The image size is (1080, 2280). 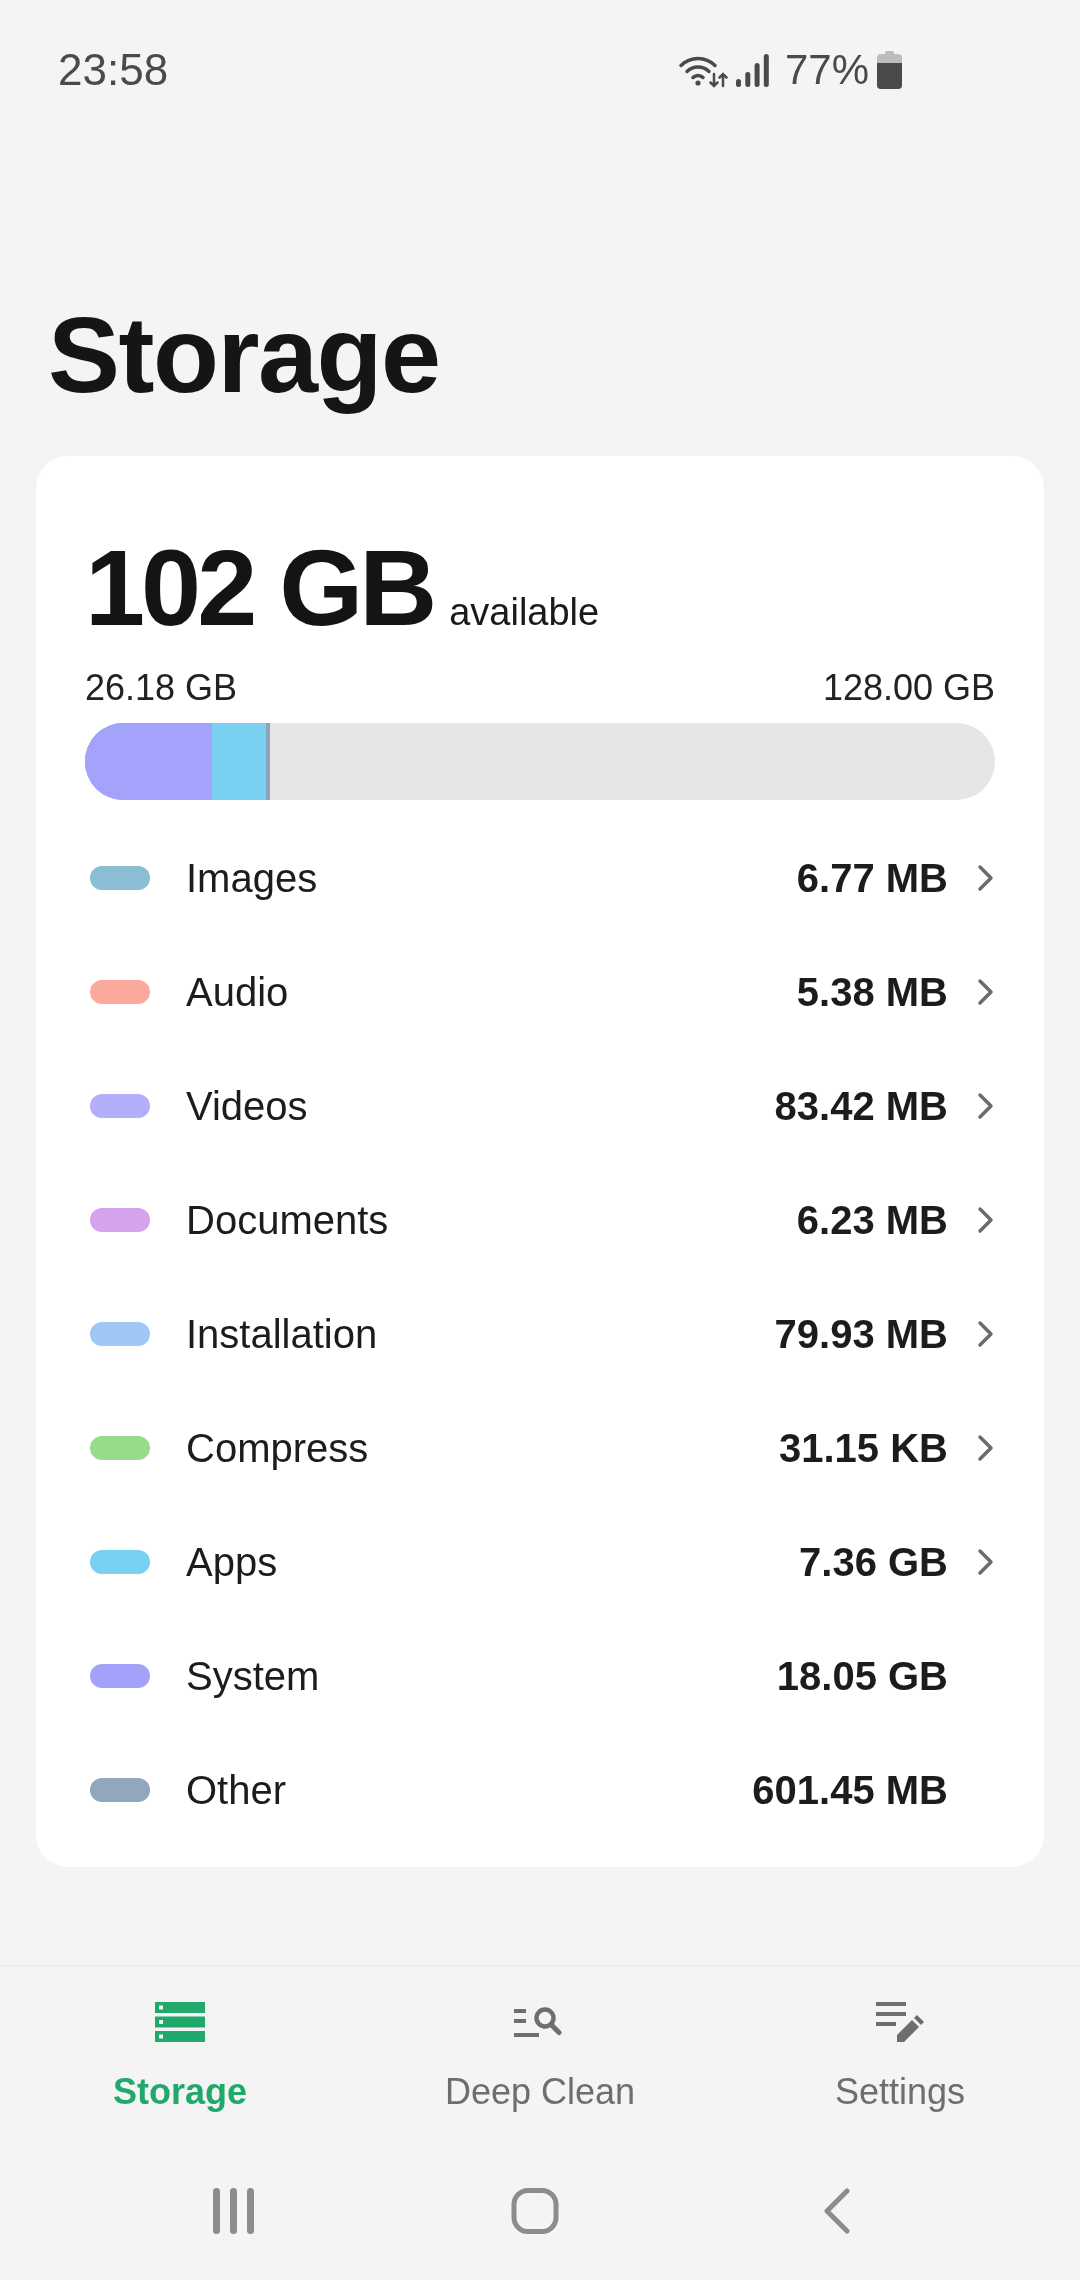 What do you see at coordinates (113, 70) in the screenshot?
I see `status-time: 23:58` at bounding box center [113, 70].